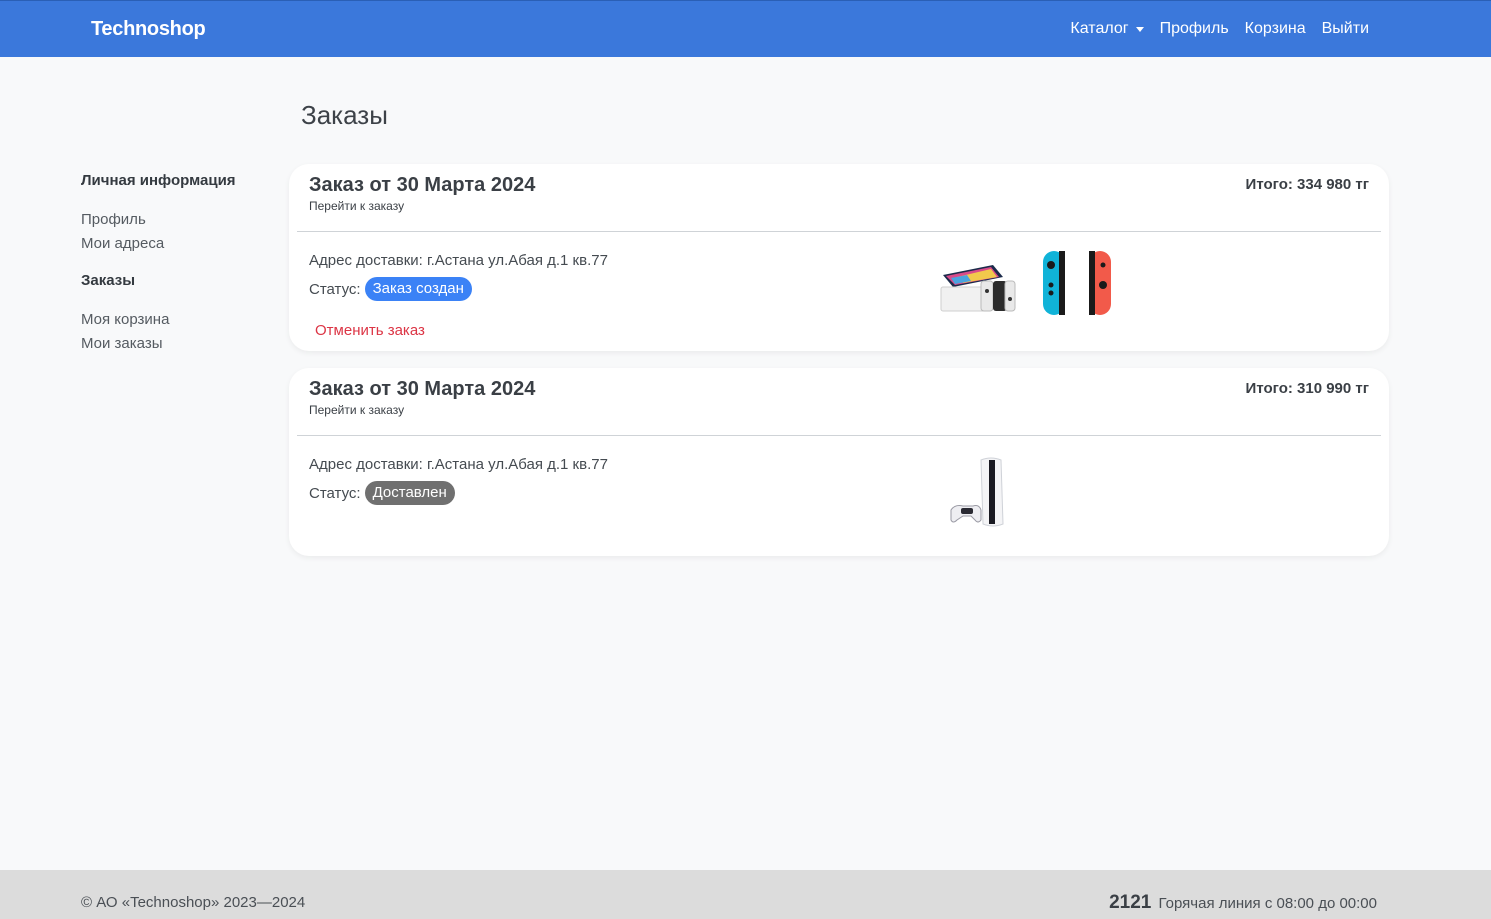  What do you see at coordinates (181, 244) in the screenshot?
I see `sidebar-item-addresses: Мои адреса` at bounding box center [181, 244].